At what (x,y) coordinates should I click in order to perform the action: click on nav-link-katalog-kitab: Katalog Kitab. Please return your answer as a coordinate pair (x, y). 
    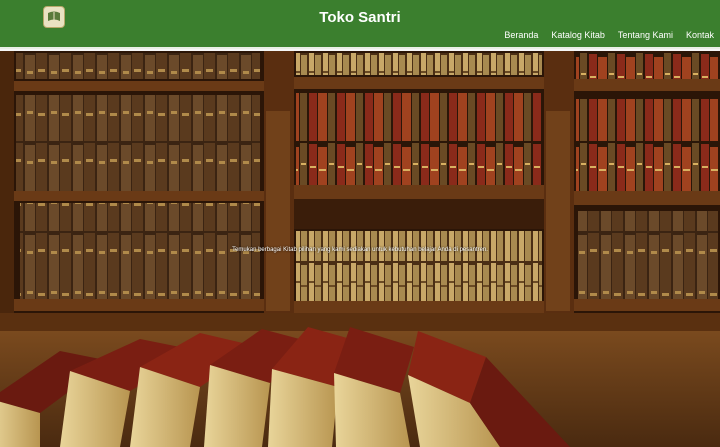
    Looking at the image, I should click on (578, 35).